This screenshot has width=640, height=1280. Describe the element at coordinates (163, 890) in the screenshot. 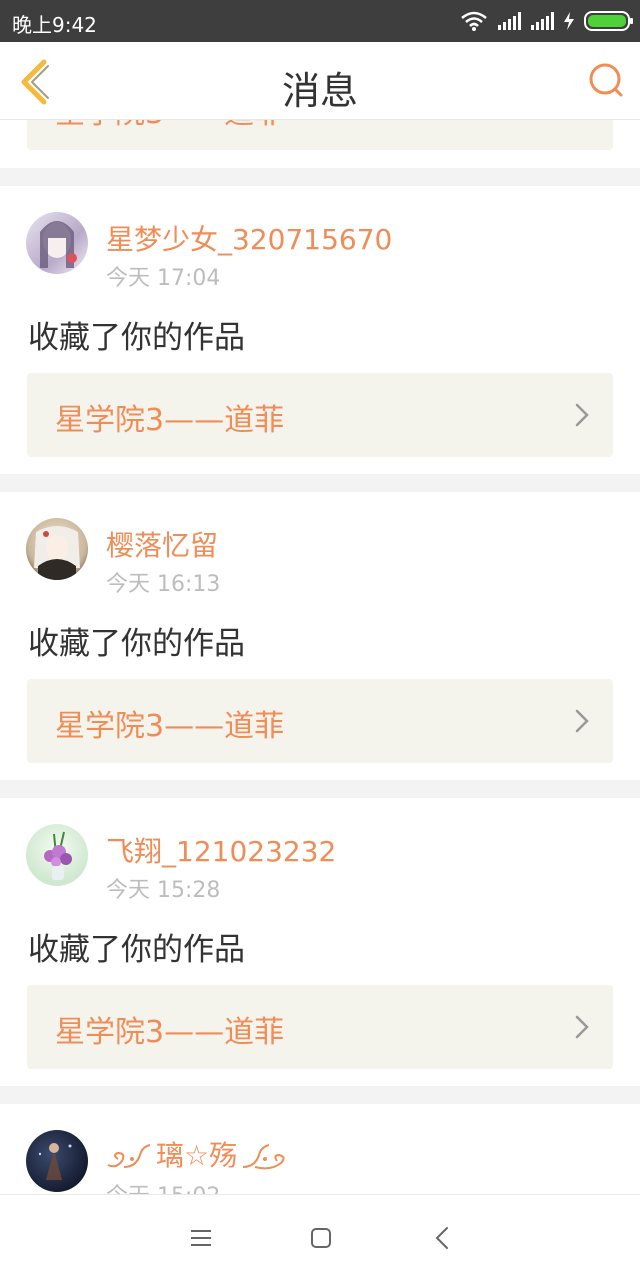

I see `message-time: 今天 15:28` at that location.